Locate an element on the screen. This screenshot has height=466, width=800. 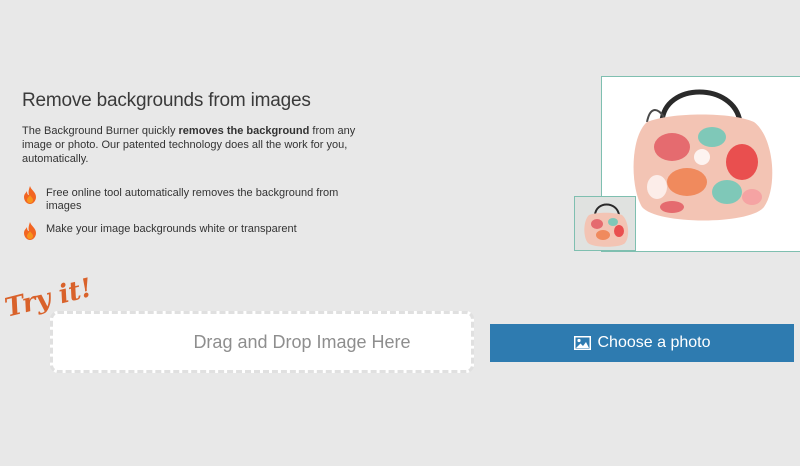
drop-zone-label: Drag and Drop Image Here is located at coordinates (302, 341).